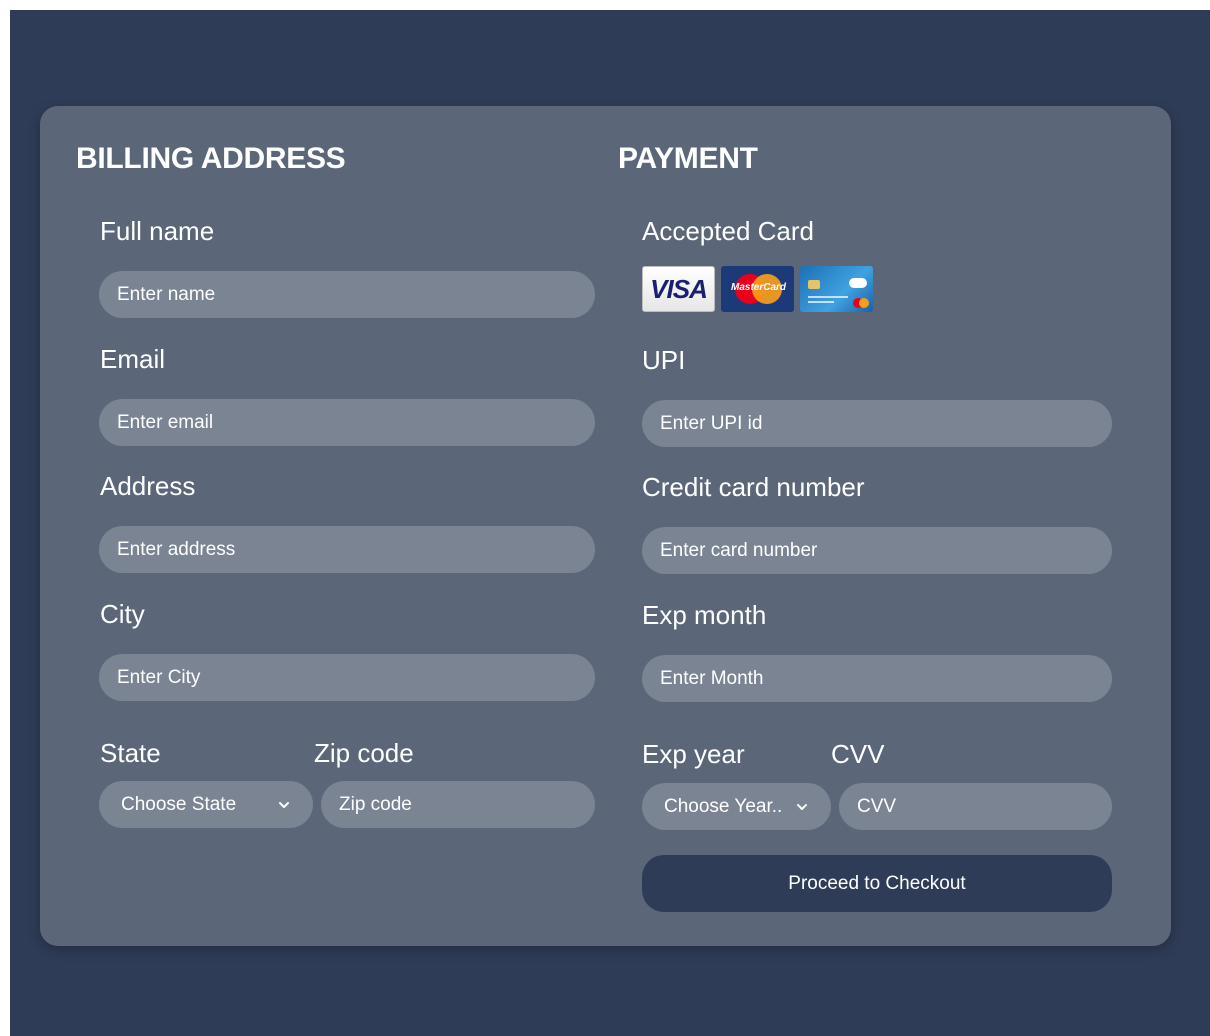  Describe the element at coordinates (179, 804) in the screenshot. I see `state-select-value: Choose State` at that location.